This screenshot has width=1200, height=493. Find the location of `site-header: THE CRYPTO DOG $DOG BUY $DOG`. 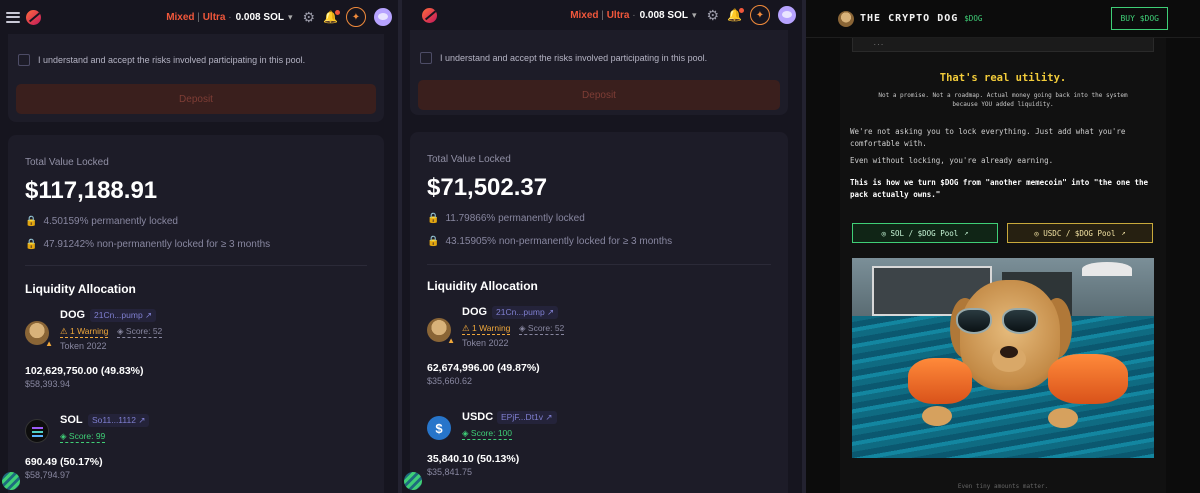

site-header: THE CRYPTO DOG $DOG BUY $DOG is located at coordinates (1003, 19).